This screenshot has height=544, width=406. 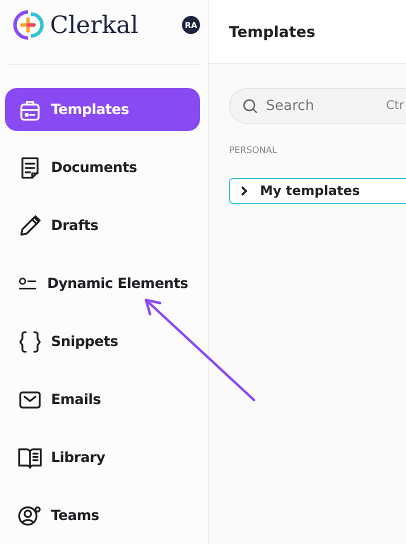 I want to click on shortcut-hint: Ctr, so click(x=395, y=105).